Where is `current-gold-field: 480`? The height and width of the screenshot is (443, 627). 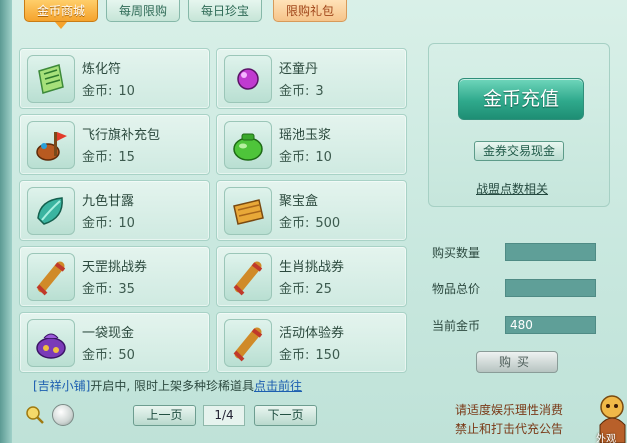 current-gold-field: 480 is located at coordinates (550, 325).